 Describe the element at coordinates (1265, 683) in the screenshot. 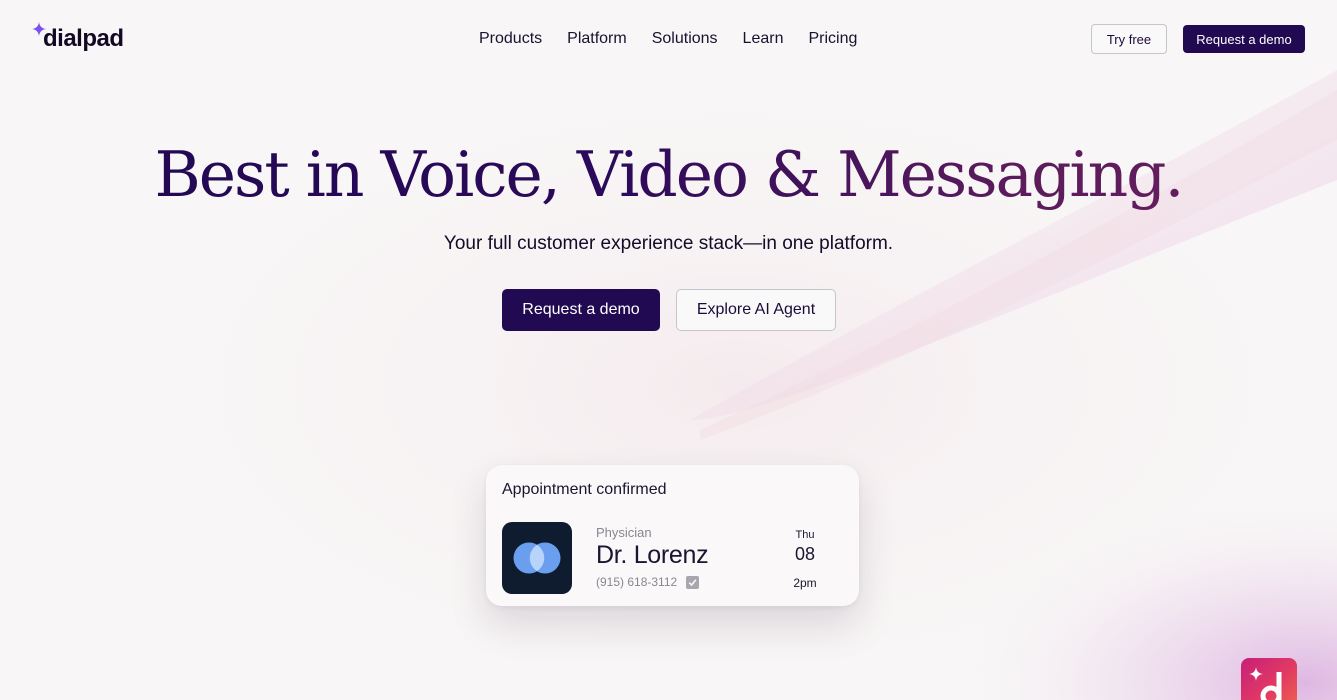

I see `badge-graphic` at that location.